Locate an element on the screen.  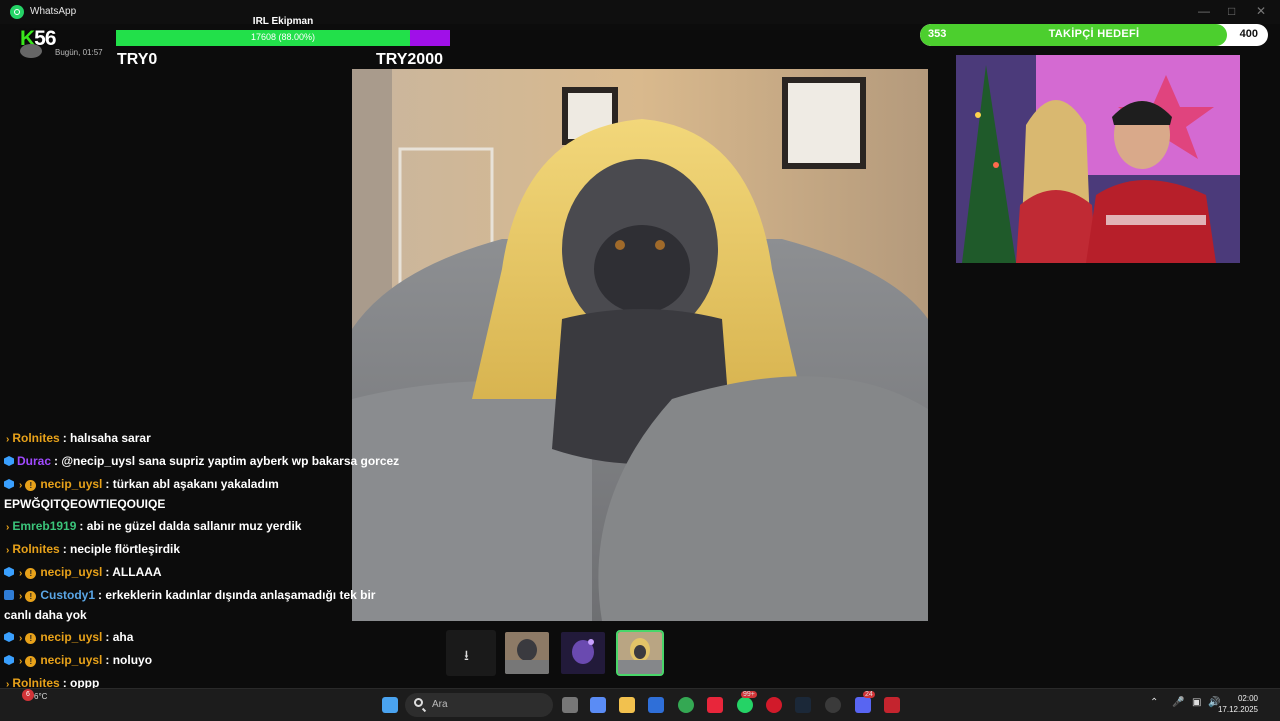
donation-goal-progress-text: 17608 (88.00%) is located at coordinates (283, 37).